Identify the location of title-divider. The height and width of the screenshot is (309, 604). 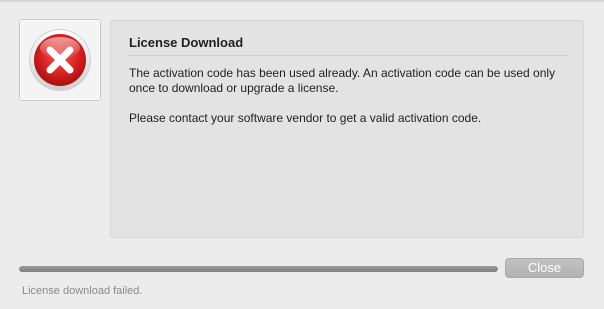
(348, 55).